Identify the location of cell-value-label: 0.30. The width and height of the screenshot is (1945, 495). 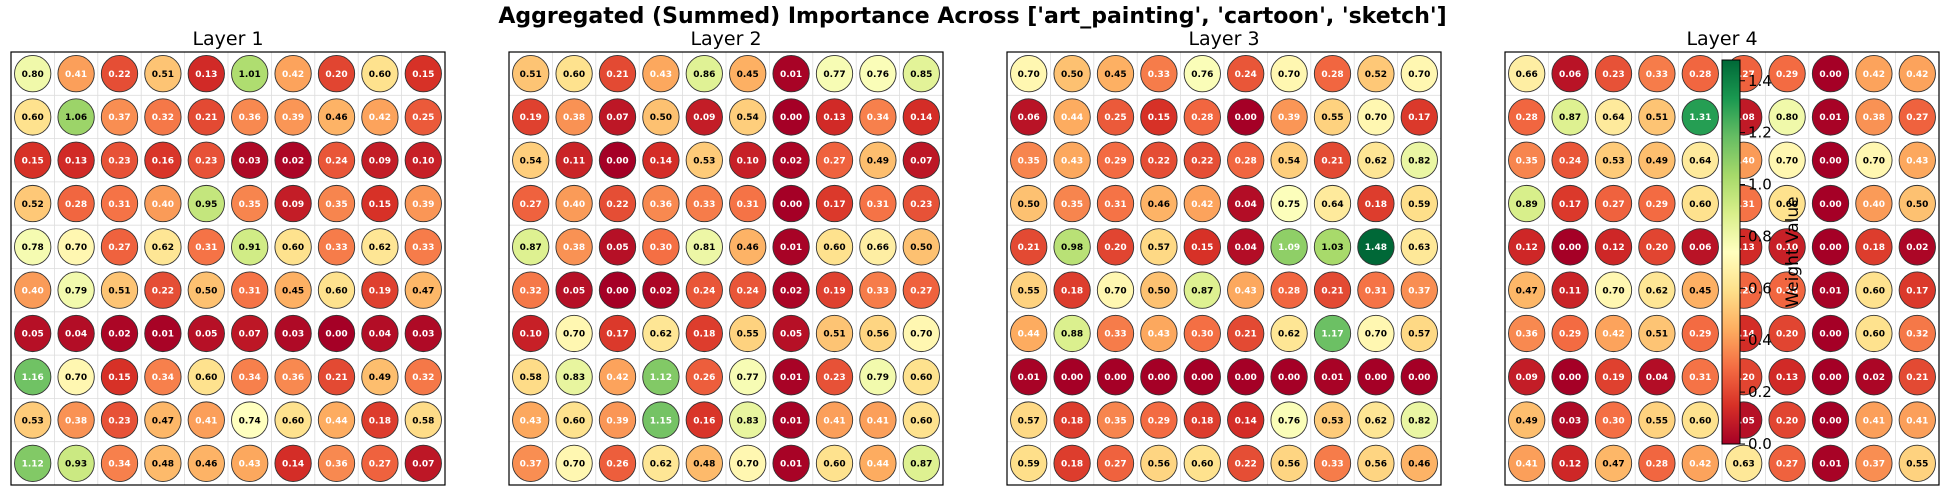
(1202, 335).